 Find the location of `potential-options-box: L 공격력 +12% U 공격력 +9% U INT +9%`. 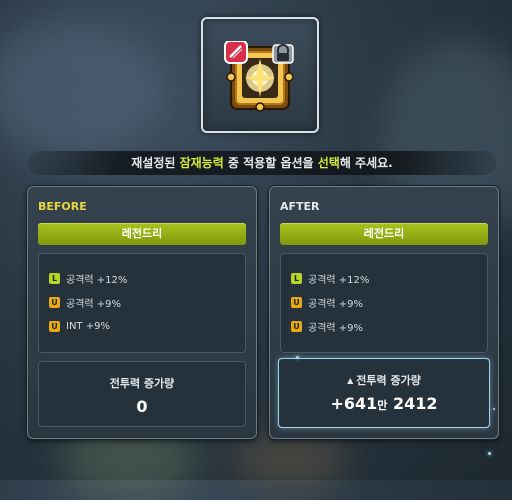

potential-options-box: L 공격력 +12% U 공격력 +9% U INT +9% is located at coordinates (142, 303).